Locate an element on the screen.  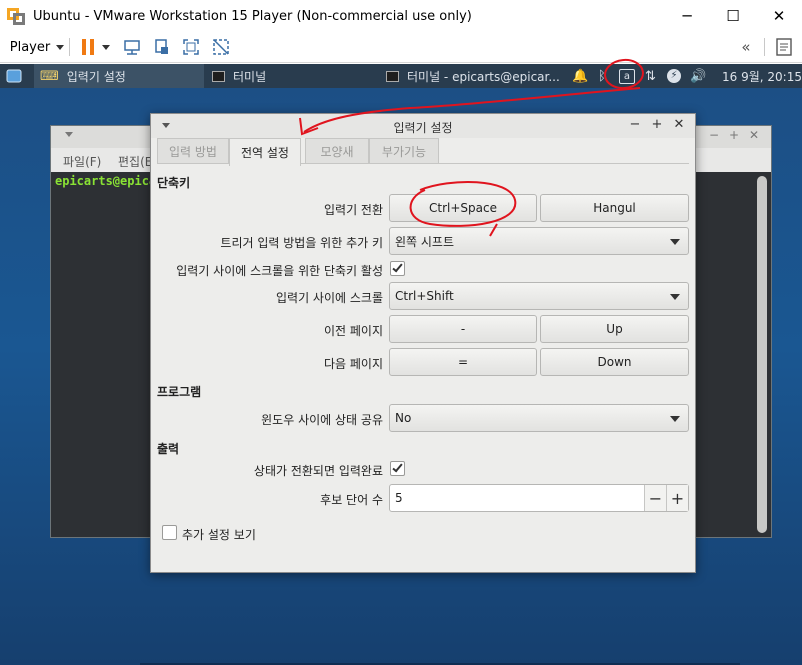
next-page-label: 다음 페이지 is located at coordinates (353, 364).